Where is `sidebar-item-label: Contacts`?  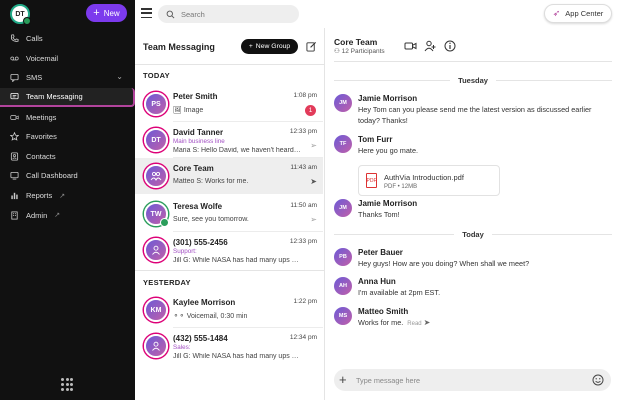
sidebar-item-label: Contacts is located at coordinates (41, 156).